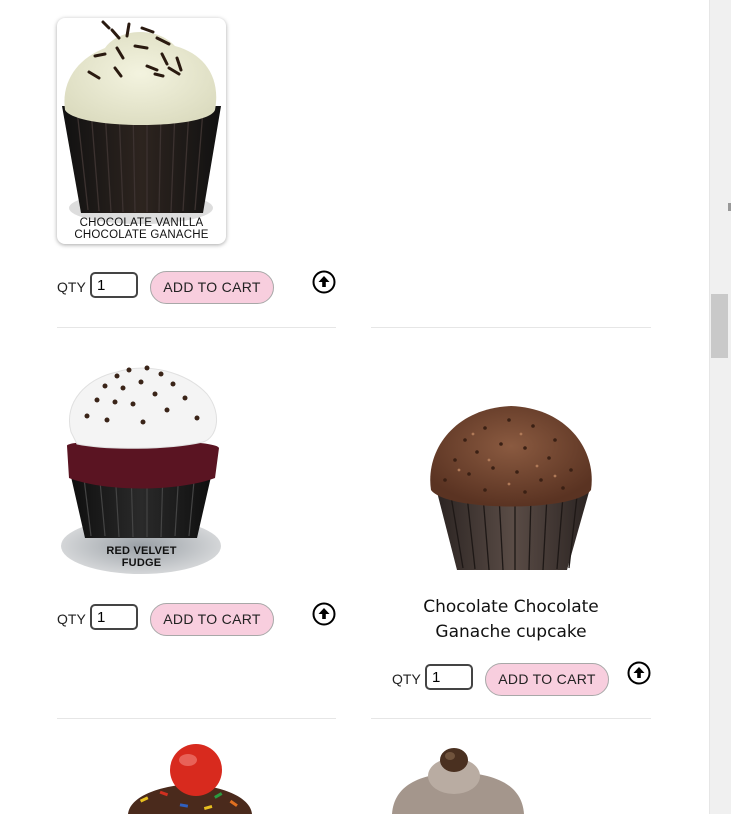 This screenshot has width=731, height=814. What do you see at coordinates (511, 632) in the screenshot?
I see `product-title-line2: Ganache cupcake` at bounding box center [511, 632].